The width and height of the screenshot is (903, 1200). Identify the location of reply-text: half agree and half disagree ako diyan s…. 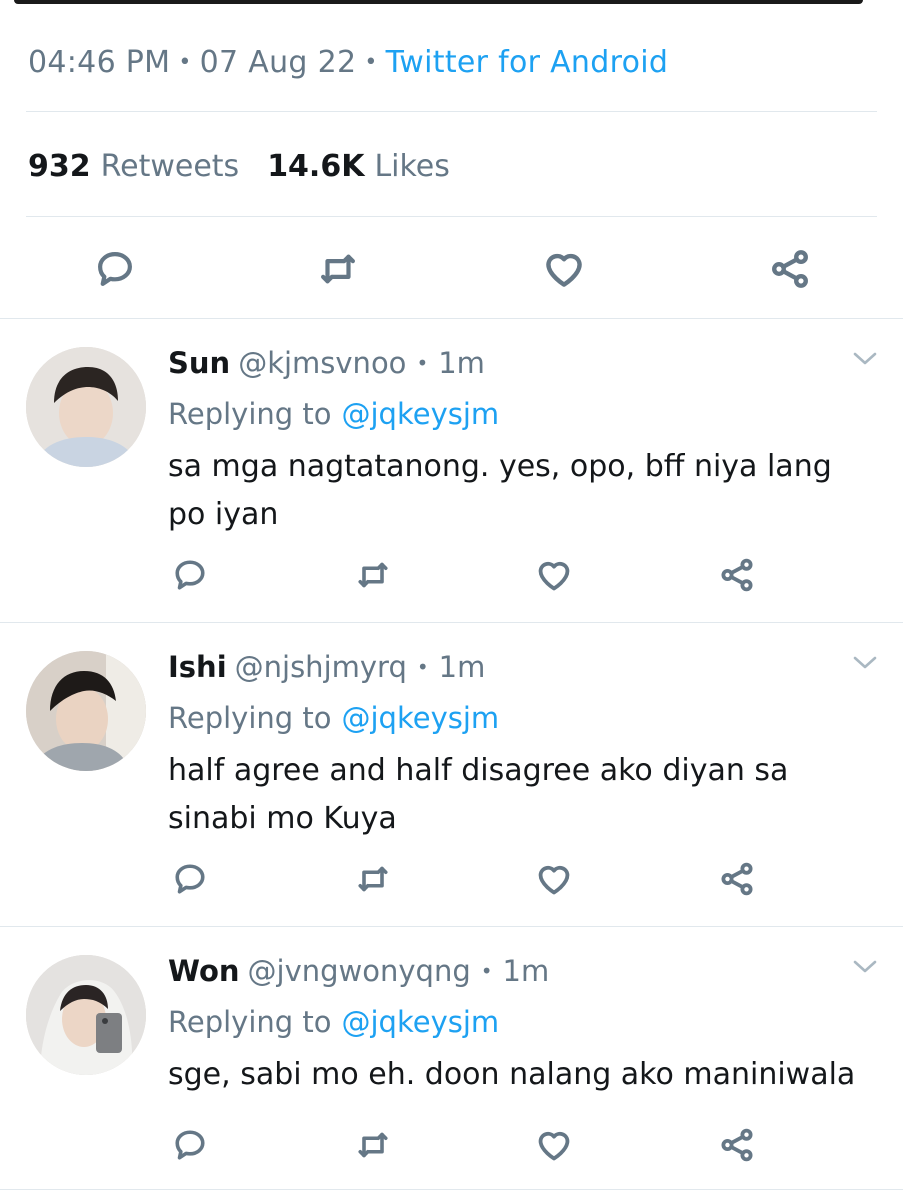
(478, 794).